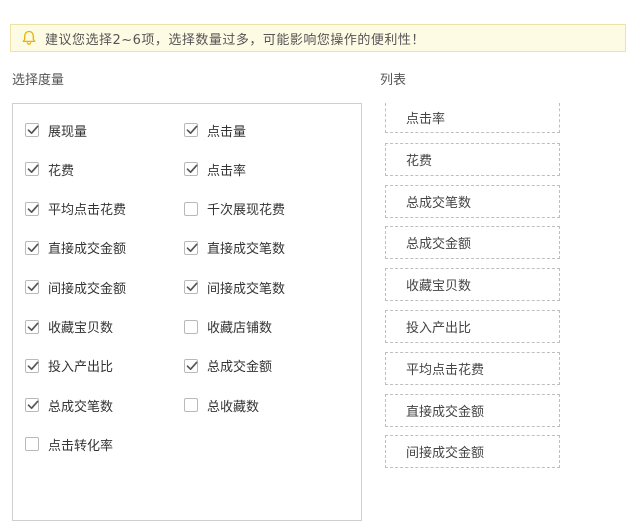  I want to click on list-item: 平均点击花费, so click(472, 368).